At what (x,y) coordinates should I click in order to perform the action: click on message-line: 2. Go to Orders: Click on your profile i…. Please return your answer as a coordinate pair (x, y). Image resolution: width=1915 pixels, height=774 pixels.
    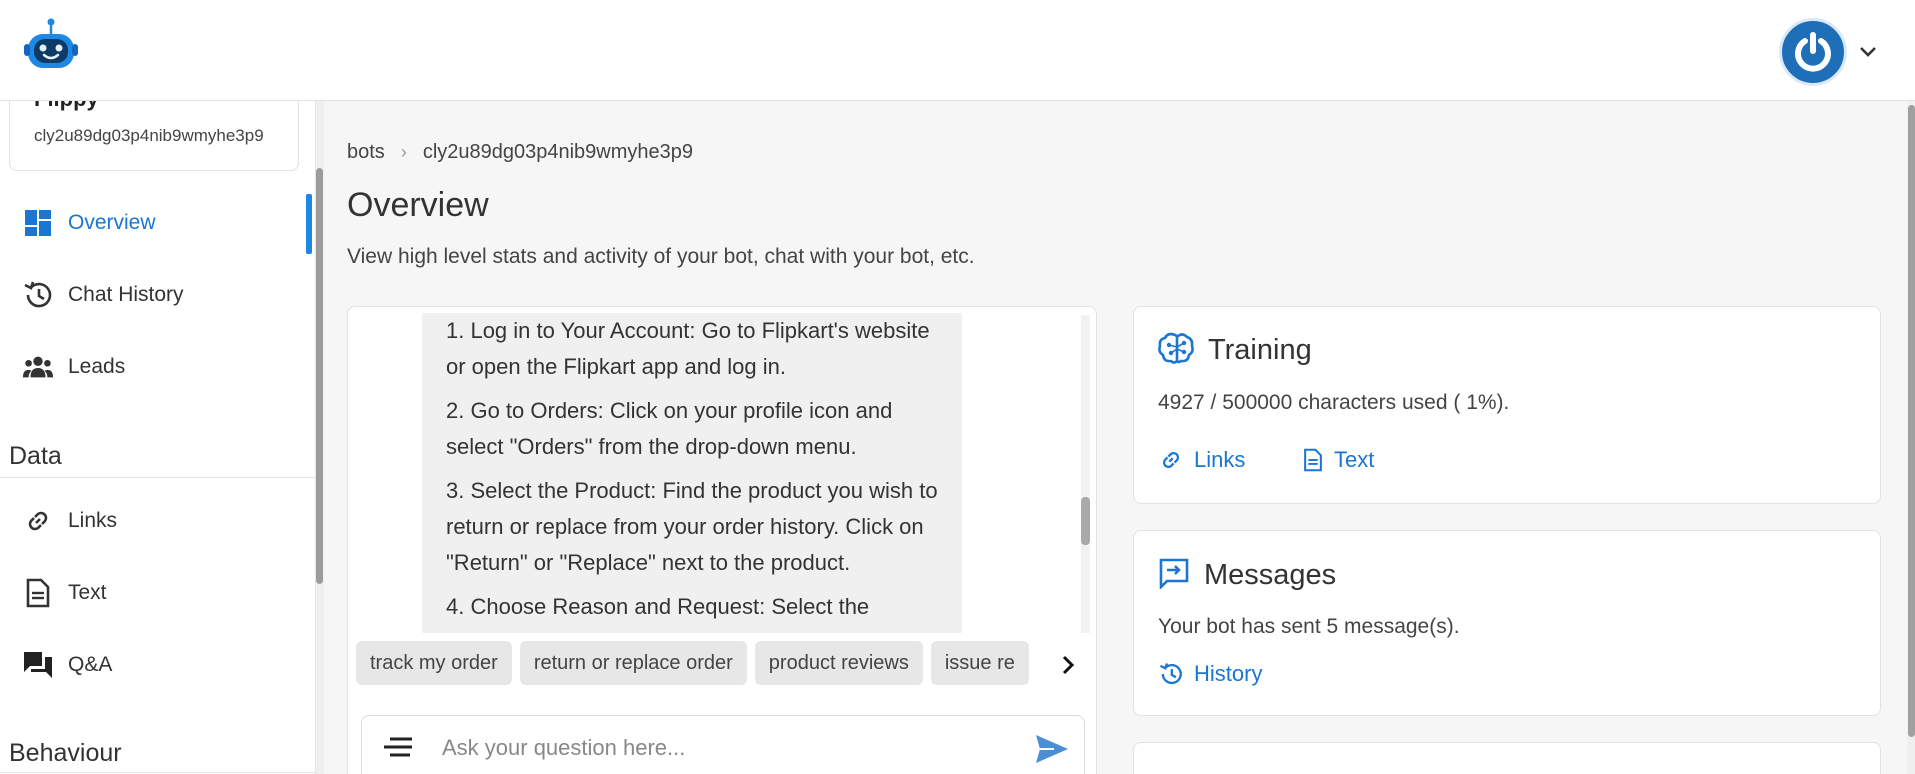
    Looking at the image, I should click on (669, 428).